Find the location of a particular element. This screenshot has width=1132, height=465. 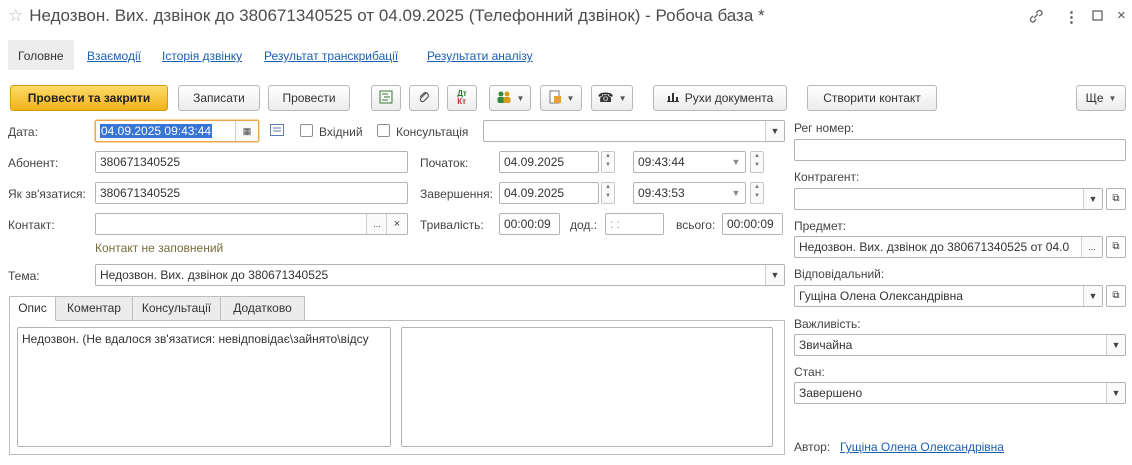

duration-label: Тривалість: is located at coordinates (452, 225).